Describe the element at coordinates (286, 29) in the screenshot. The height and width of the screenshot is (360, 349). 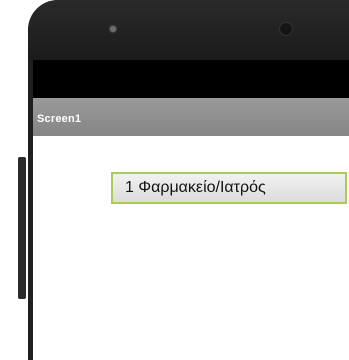
I see `camera-icon` at that location.